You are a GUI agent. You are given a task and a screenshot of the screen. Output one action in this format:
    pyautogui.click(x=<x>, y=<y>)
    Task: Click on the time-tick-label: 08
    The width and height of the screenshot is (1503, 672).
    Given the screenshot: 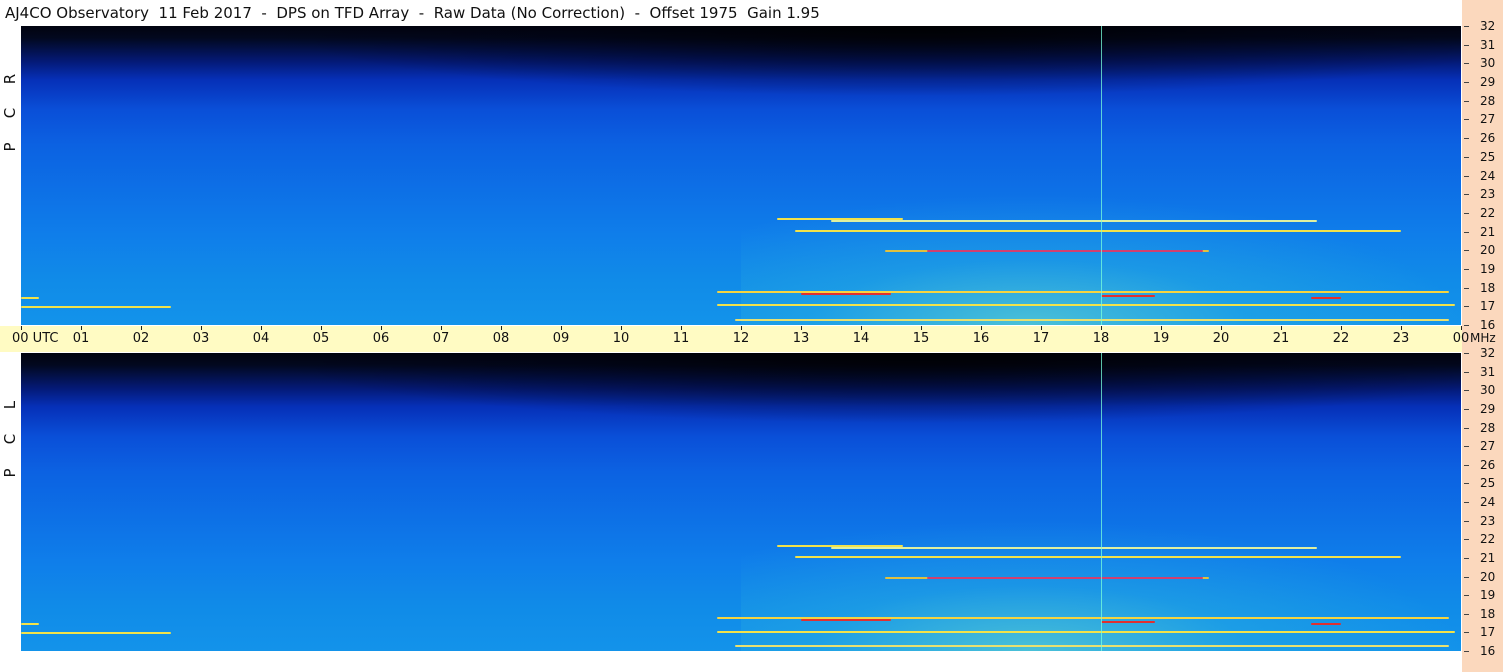 What is the action you would take?
    pyautogui.click(x=501, y=338)
    